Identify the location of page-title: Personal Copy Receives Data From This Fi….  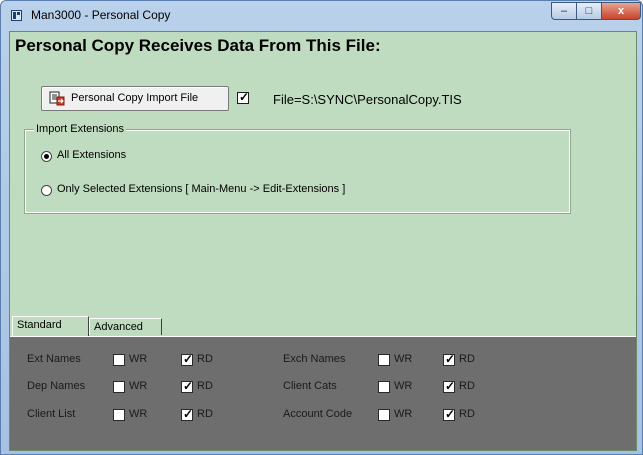
(198, 45).